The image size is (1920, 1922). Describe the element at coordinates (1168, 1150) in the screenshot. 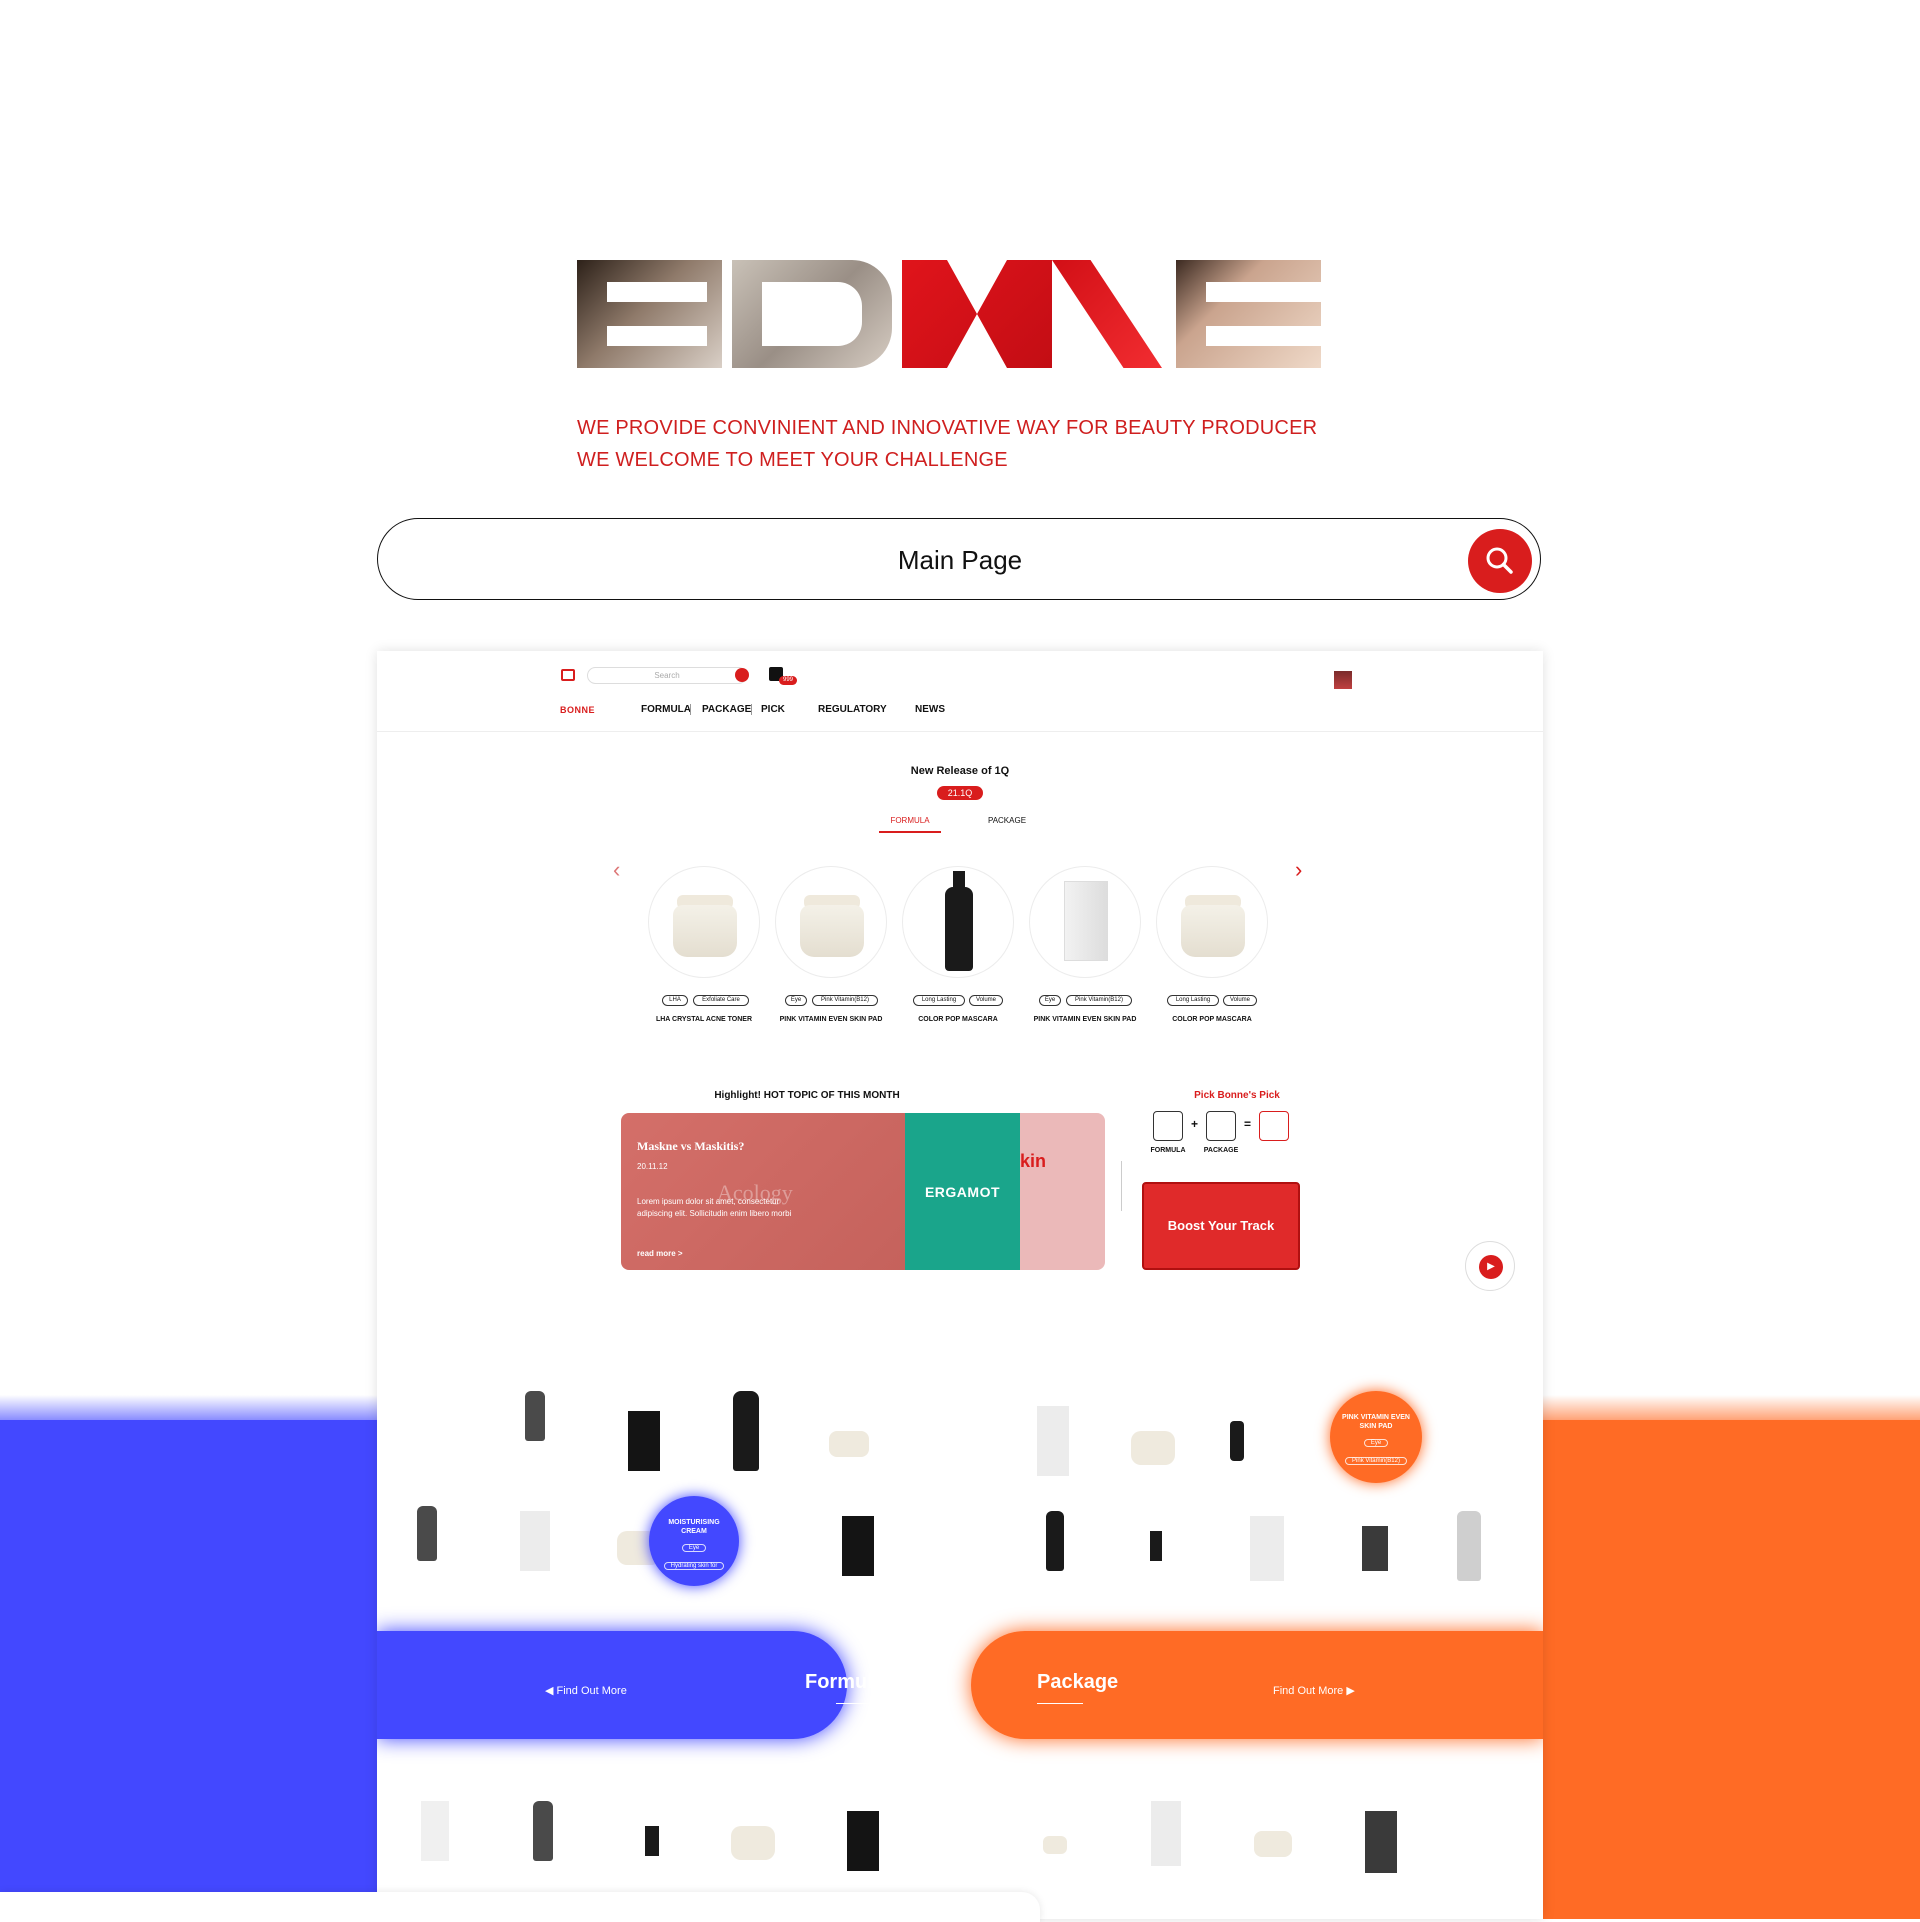

I see `pick-label-formula: FORMULA` at that location.